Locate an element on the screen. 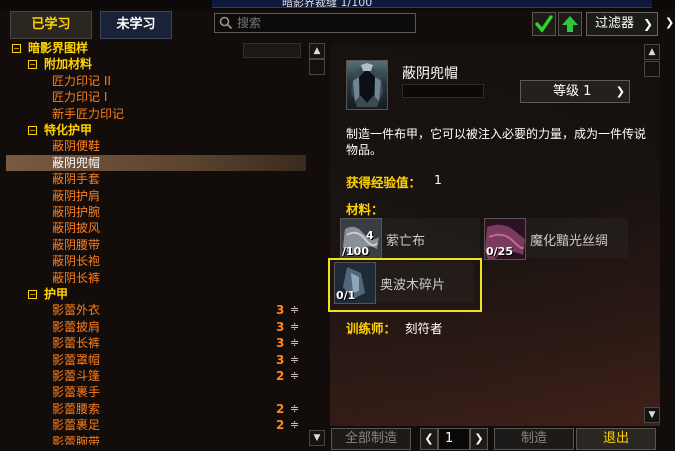 The height and width of the screenshot is (451, 675). recipe-row: 蔽阴长裤 is located at coordinates (156, 278).